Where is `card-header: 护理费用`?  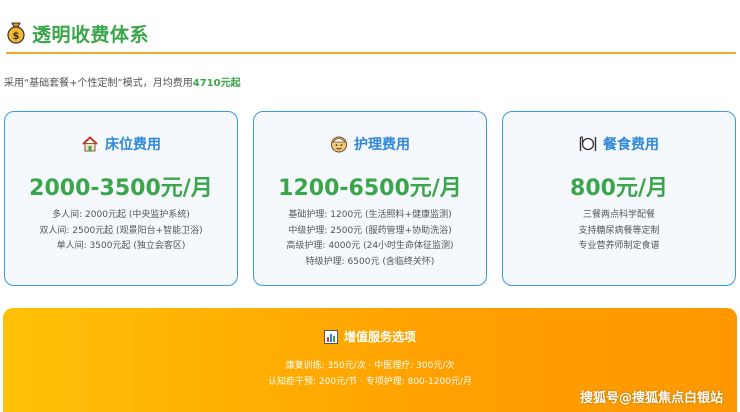
card-header: 护理费用 is located at coordinates (370, 144).